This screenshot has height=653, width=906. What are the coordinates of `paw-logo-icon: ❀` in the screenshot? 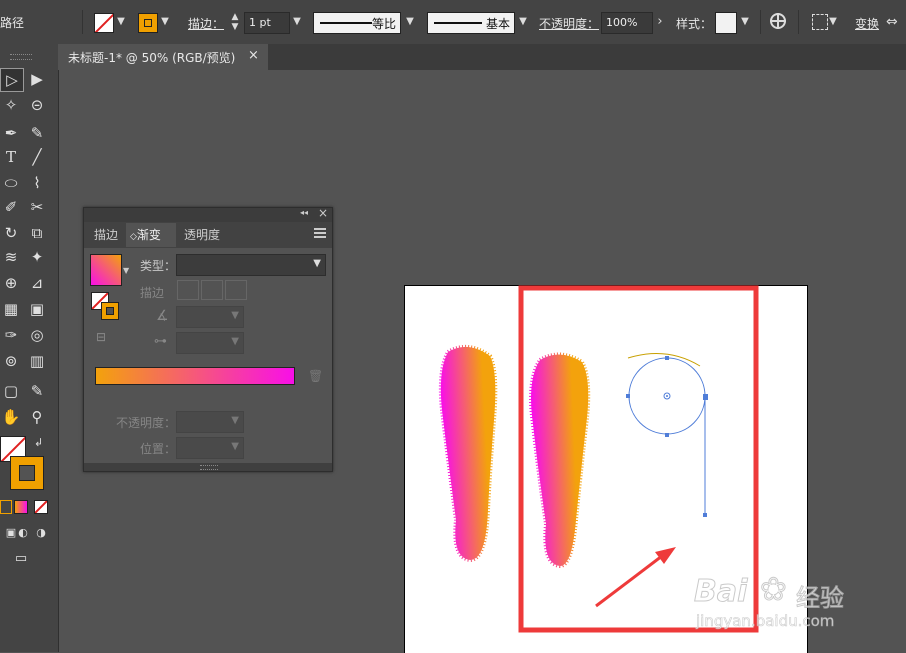 It's located at (774, 589).